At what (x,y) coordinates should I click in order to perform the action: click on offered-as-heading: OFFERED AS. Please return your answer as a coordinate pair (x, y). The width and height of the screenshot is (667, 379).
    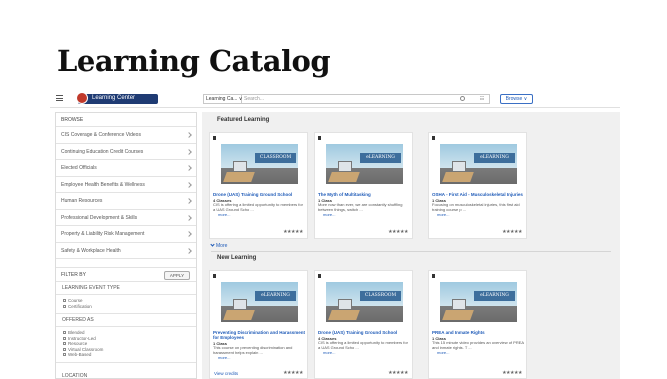
    Looking at the image, I should click on (126, 320).